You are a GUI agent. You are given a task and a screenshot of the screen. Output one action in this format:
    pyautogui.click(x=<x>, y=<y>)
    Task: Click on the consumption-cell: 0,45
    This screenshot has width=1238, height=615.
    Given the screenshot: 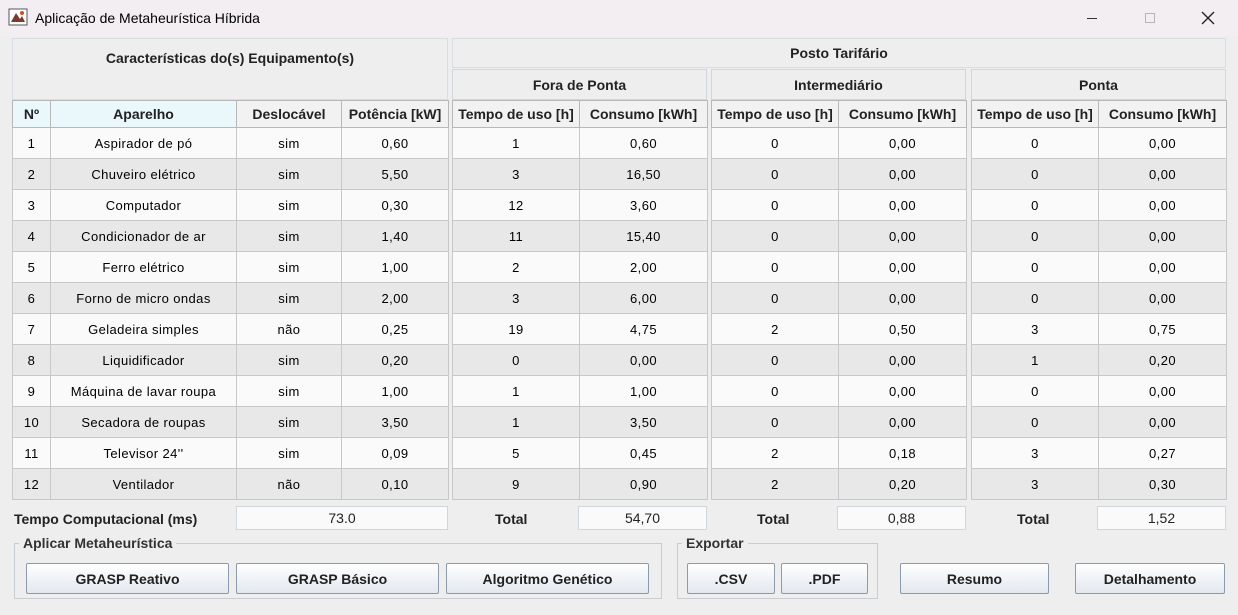 What is the action you would take?
    pyautogui.click(x=643, y=453)
    